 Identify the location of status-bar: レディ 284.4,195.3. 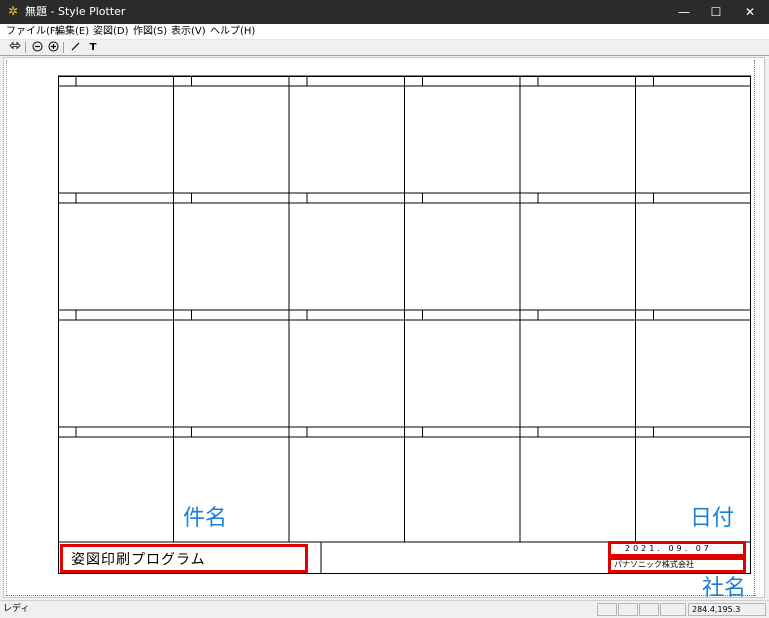
(384, 609).